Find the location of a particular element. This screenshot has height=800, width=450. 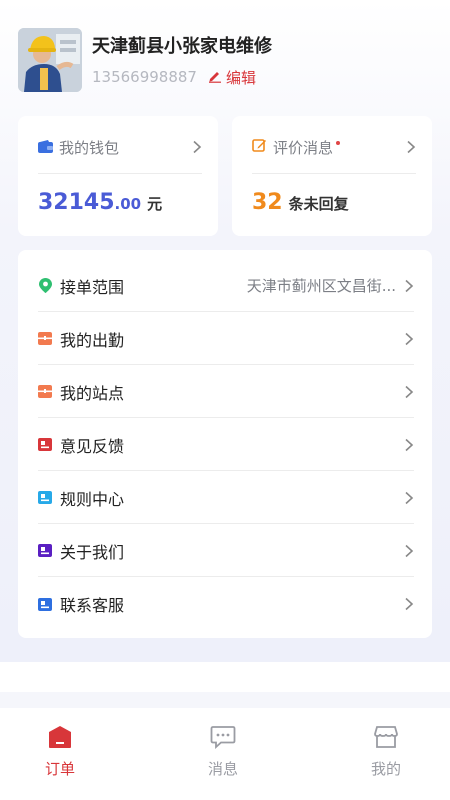

wallet-card-header: 我的钱包 is located at coordinates (120, 147).